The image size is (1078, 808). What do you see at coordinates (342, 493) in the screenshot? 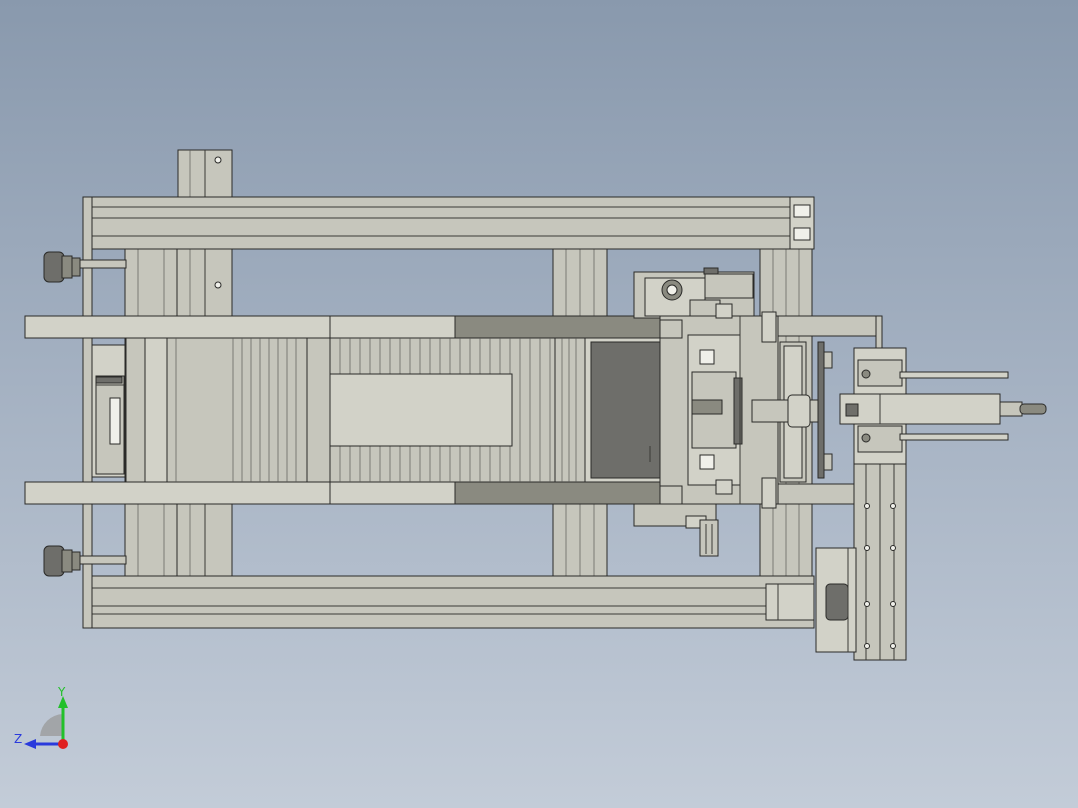
I see `carriage-bottom-rail` at bounding box center [342, 493].